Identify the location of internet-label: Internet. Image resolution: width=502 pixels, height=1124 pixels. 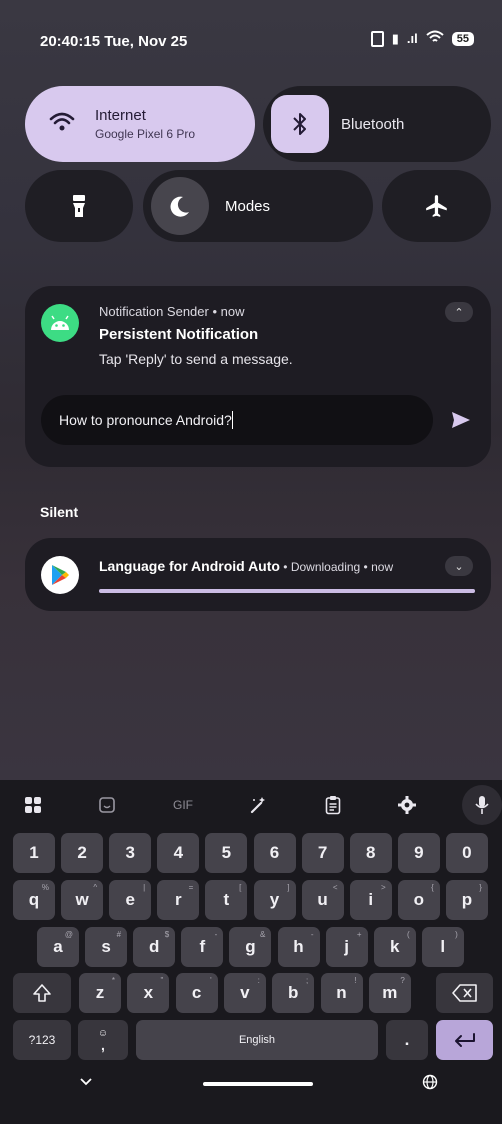
(120, 115).